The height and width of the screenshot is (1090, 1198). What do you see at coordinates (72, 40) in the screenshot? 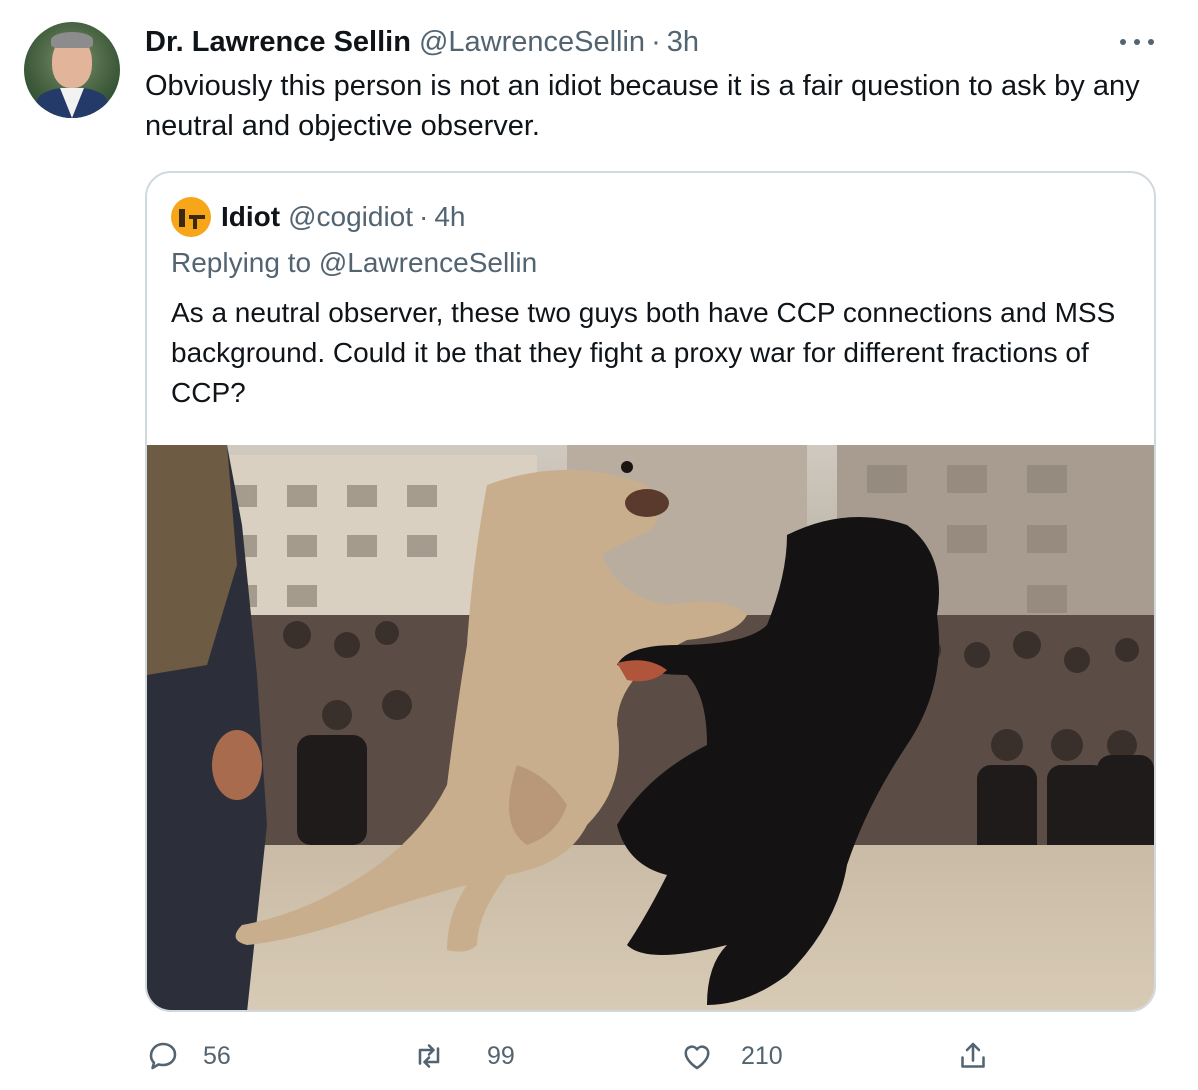
I see `avatar-hair` at bounding box center [72, 40].